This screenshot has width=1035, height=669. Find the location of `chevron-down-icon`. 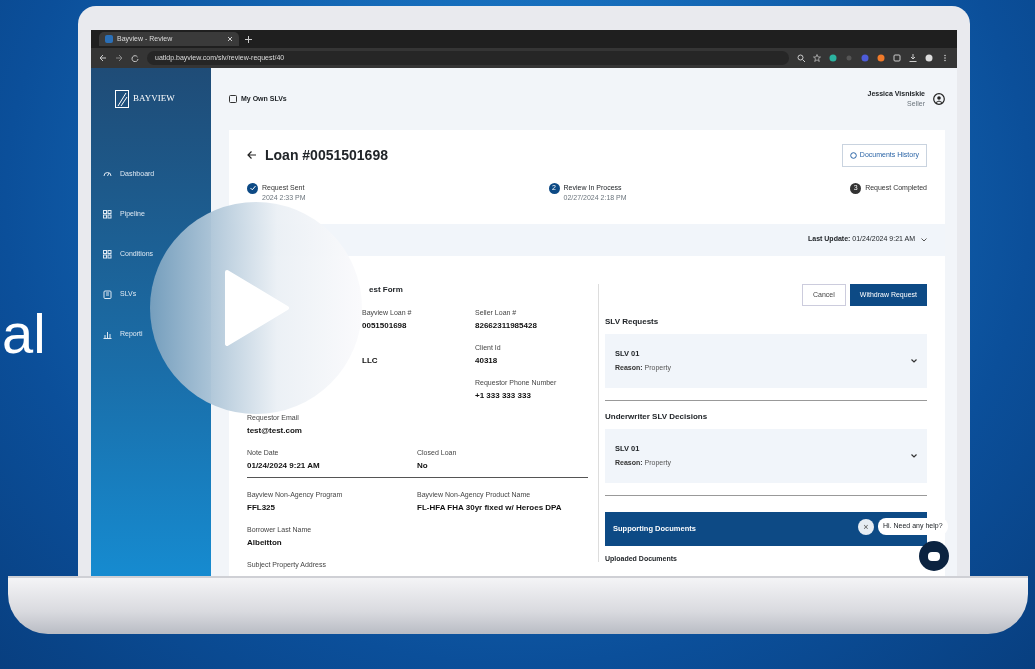

chevron-down-icon is located at coordinates (924, 239).